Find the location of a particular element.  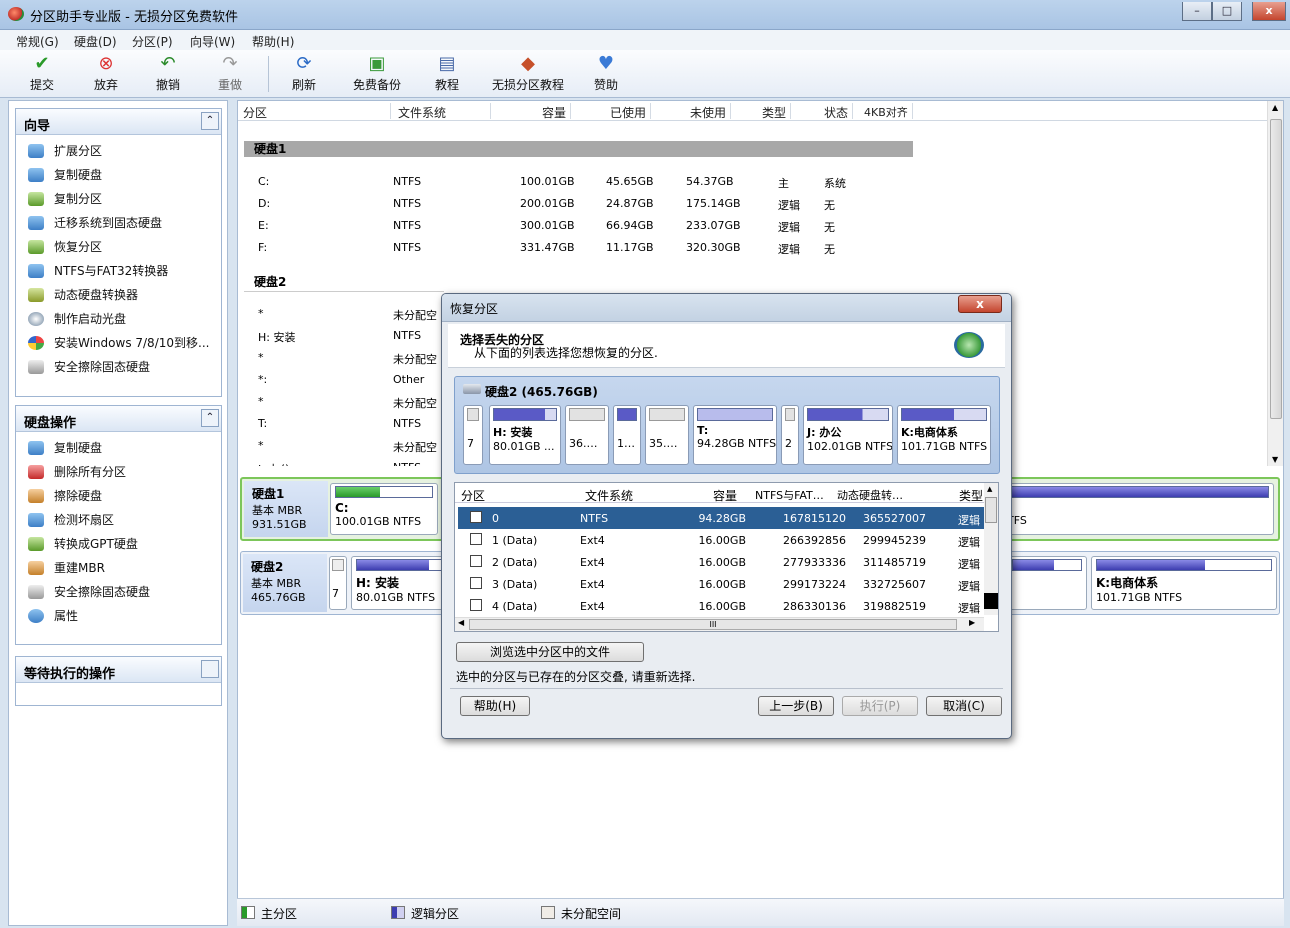

dlg-block-6: 2 is located at coordinates (790, 435).